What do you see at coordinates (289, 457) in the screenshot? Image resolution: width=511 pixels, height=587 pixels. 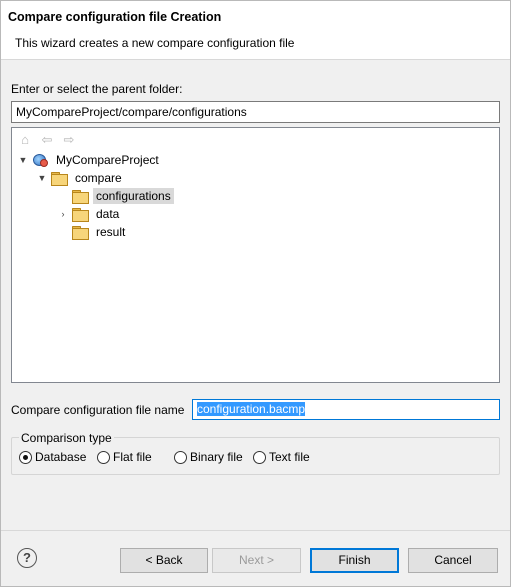 I see `radio-label: Text file` at bounding box center [289, 457].